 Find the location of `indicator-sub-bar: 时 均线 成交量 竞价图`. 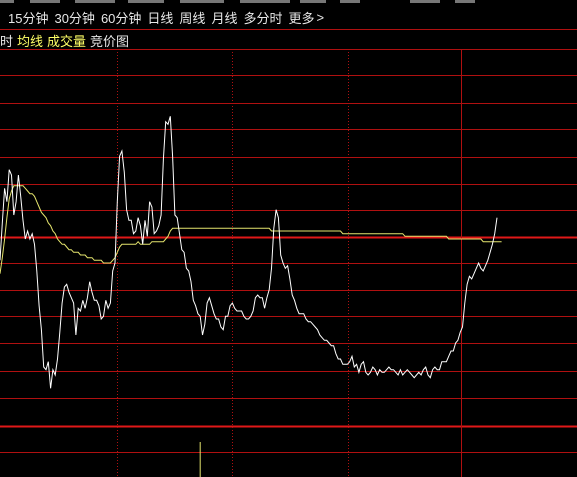

indicator-sub-bar: 时 均线 成交量 竞价图 is located at coordinates (66, 40).